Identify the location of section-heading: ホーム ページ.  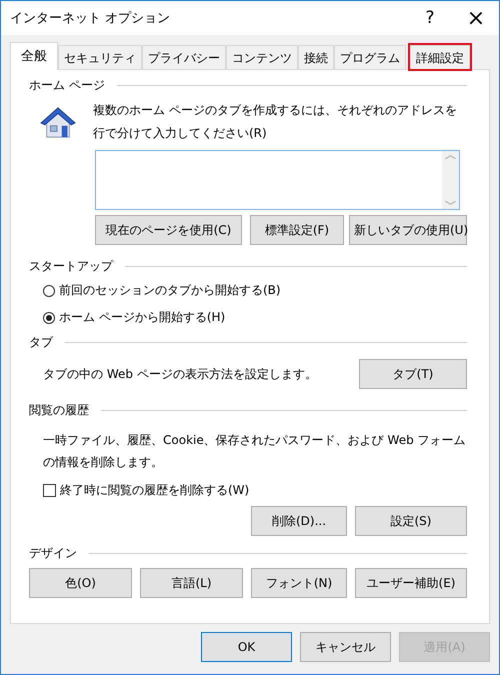
(67, 85).